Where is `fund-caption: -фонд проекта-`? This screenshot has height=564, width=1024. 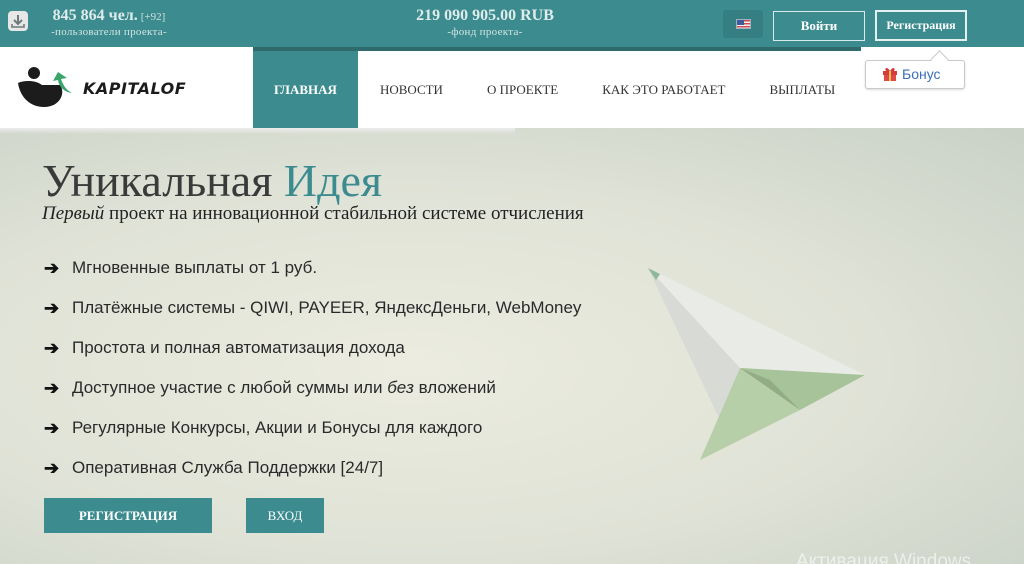 fund-caption: -фонд проекта- is located at coordinates (485, 32).